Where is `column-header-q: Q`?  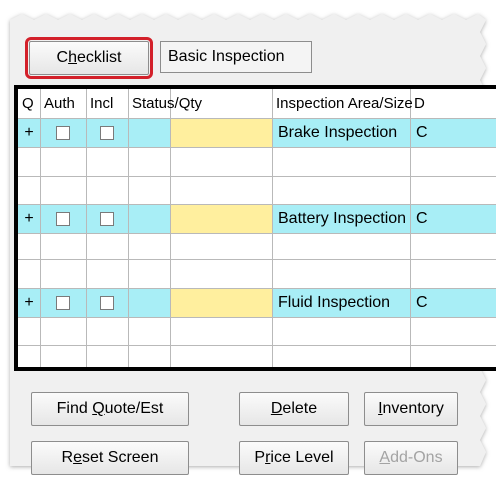
column-header-q: Q is located at coordinates (29, 103).